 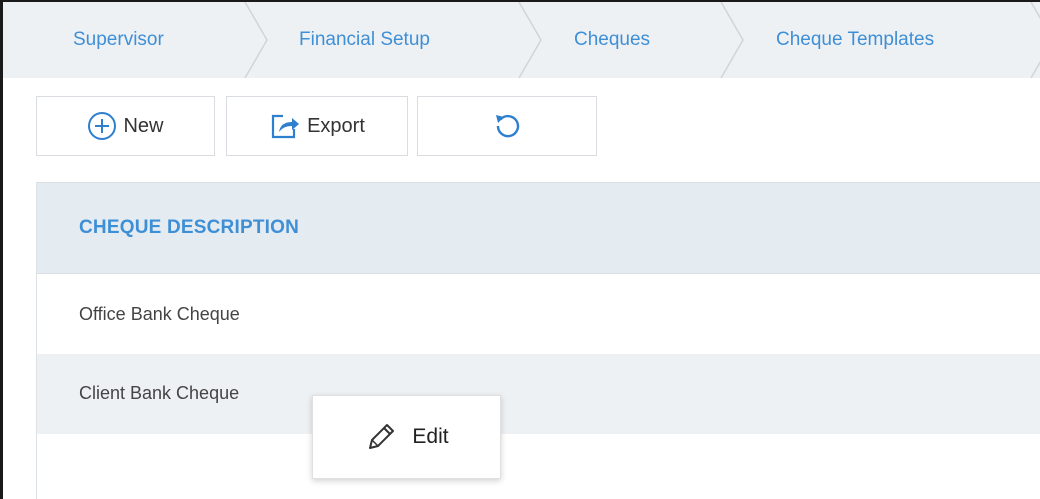 I want to click on new-button: New, so click(x=125, y=126).